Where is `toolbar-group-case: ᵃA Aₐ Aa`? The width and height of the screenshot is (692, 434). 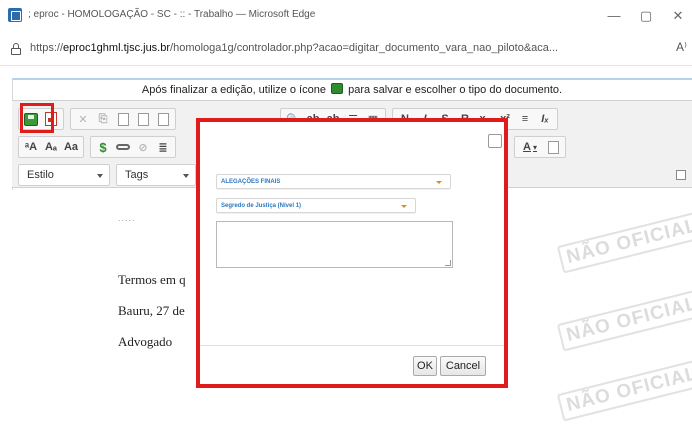 toolbar-group-case: ᵃA Aₐ Aa is located at coordinates (51, 147).